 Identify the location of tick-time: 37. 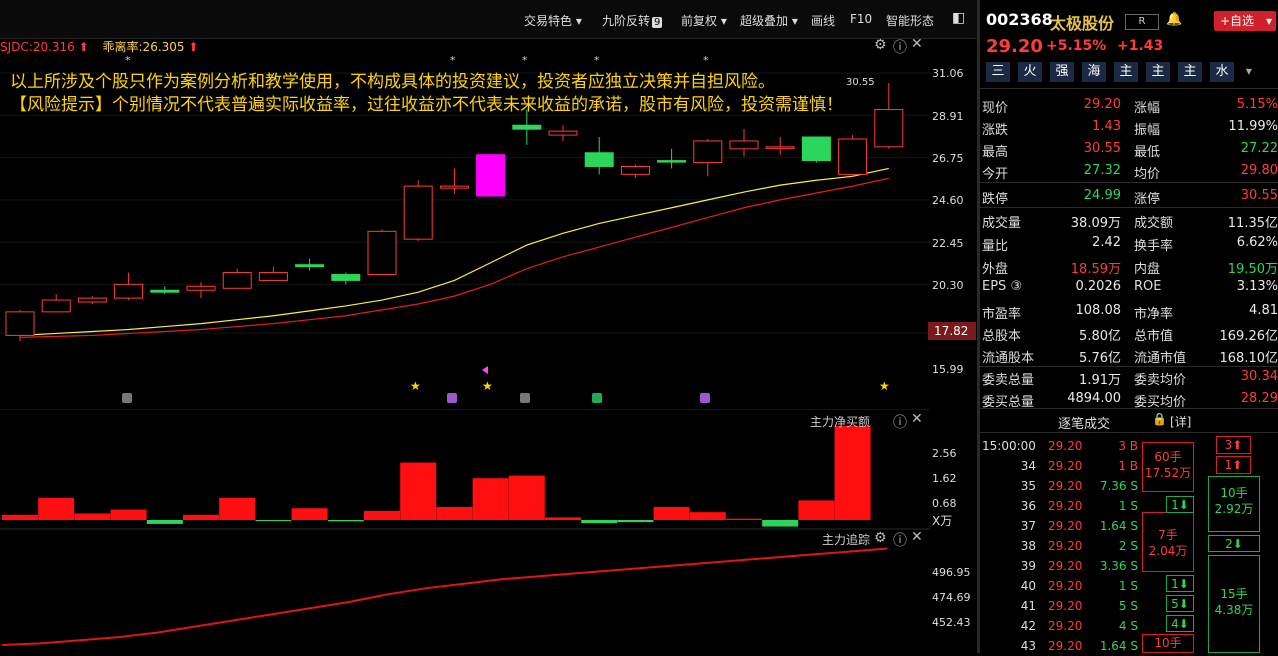
(1028, 526).